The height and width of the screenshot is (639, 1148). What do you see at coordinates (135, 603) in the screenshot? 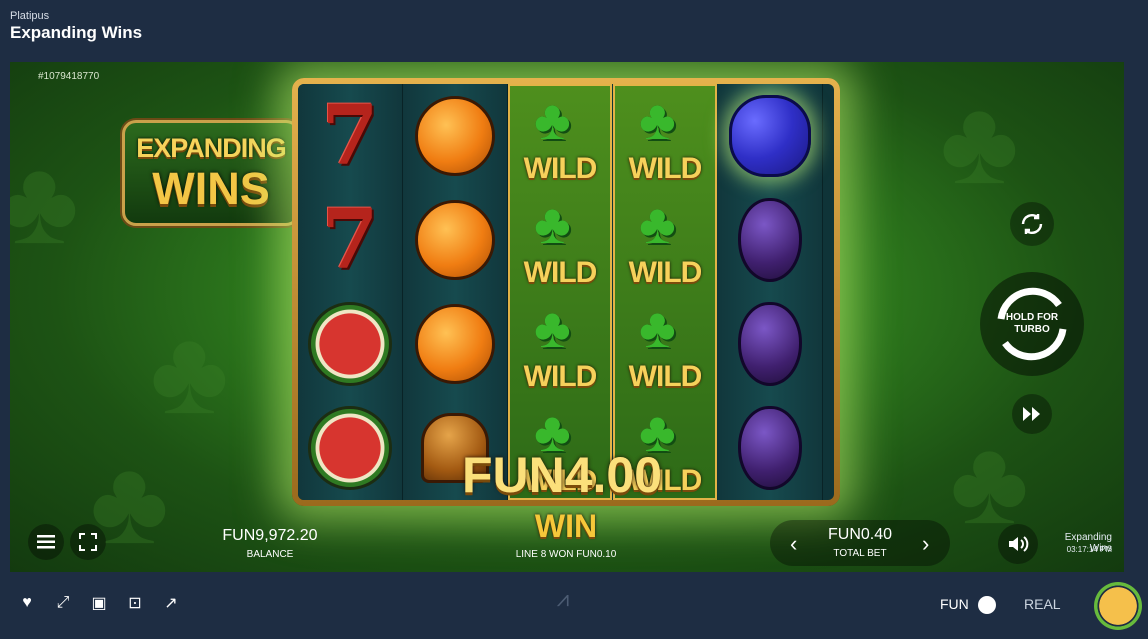
I see `screenshot-icon: ⊡` at bounding box center [135, 603].